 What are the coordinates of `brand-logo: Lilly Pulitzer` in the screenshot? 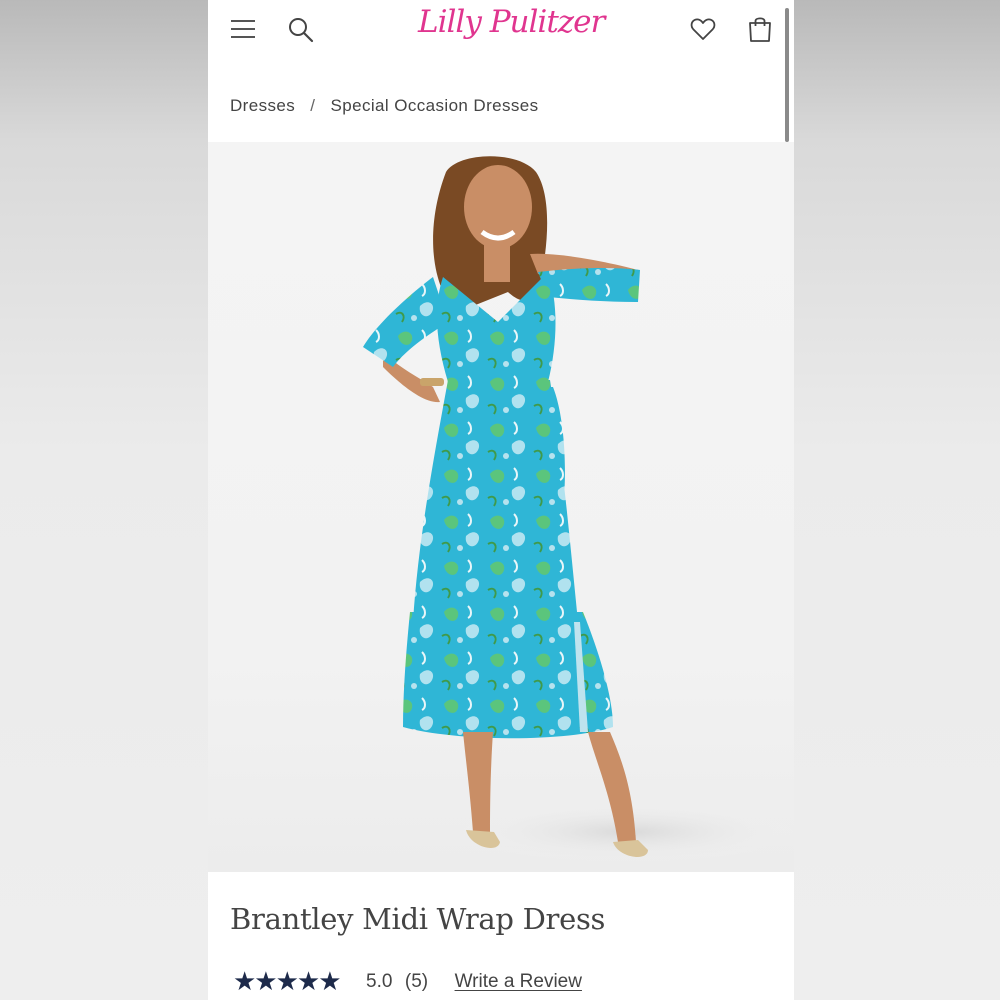 It's located at (511, 29).